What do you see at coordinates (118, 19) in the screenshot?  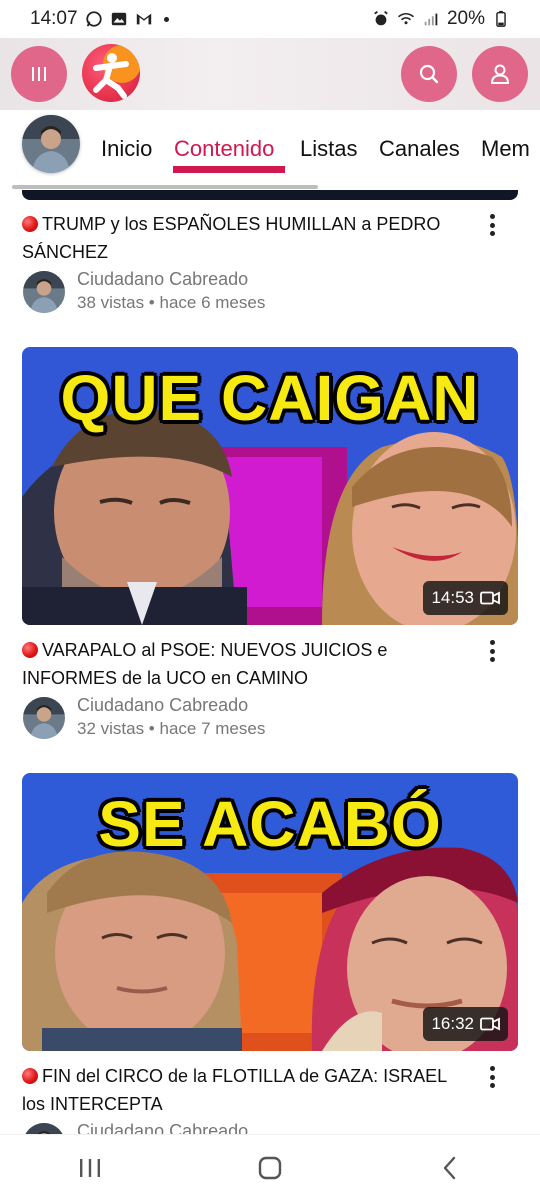 I see `gallery-icon` at bounding box center [118, 19].